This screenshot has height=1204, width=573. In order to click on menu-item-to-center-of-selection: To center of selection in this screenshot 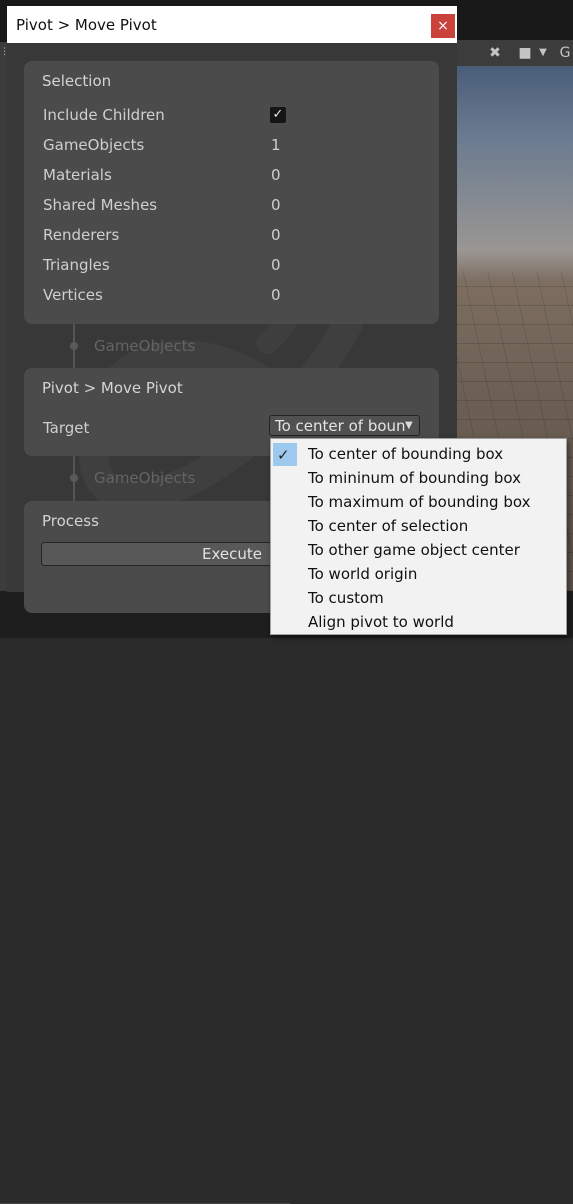, I will do `click(418, 526)`.